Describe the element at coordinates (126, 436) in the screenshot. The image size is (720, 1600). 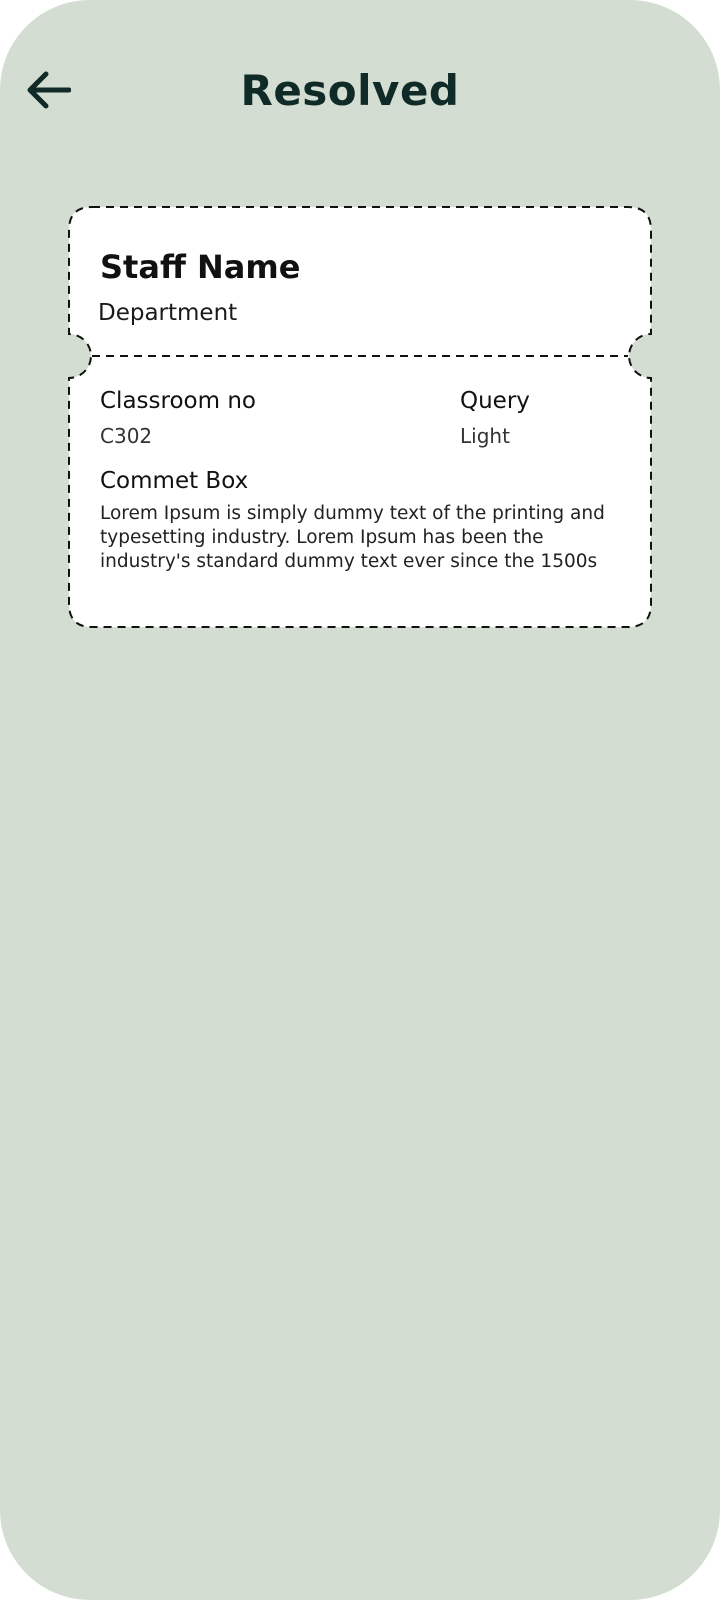
I see `classroom-value: C302` at that location.